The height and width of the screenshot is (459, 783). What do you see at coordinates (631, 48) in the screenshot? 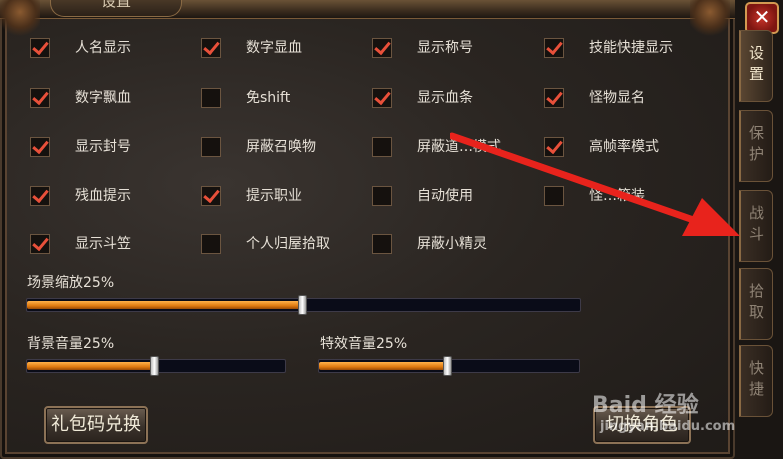
I see `option-label: 技能快捷显示` at bounding box center [631, 48].